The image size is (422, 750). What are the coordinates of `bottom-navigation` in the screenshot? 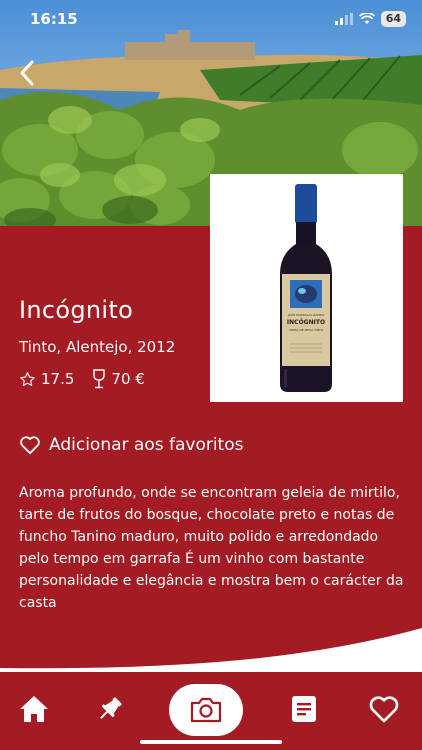 It's located at (211, 711).